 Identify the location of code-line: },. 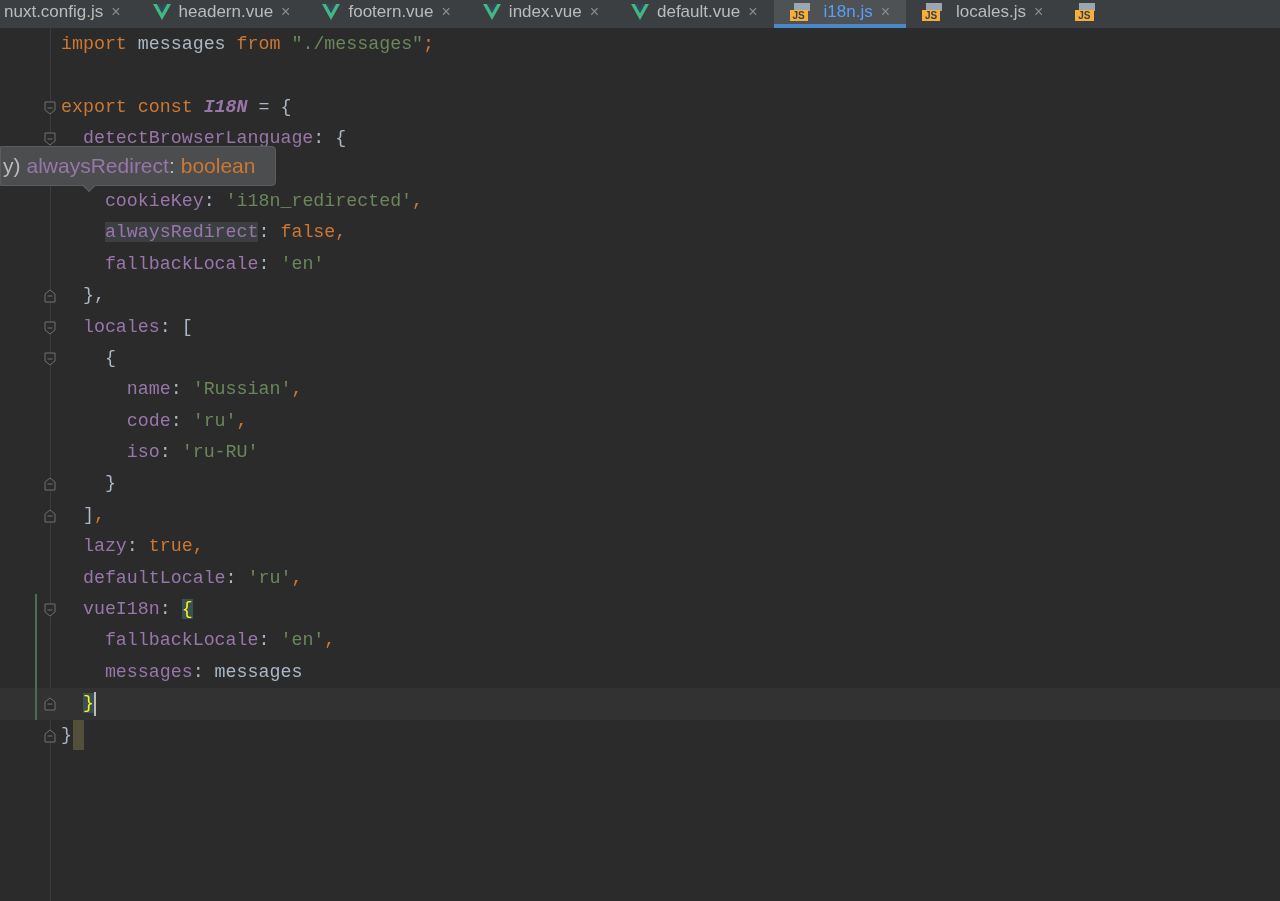
(93, 296).